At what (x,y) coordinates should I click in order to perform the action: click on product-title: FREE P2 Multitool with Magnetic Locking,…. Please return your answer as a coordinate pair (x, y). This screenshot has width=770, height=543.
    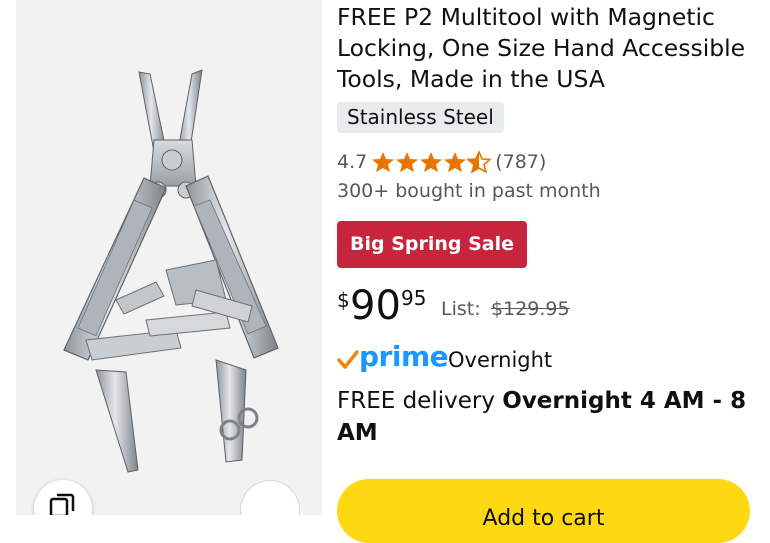
    Looking at the image, I should click on (549, 48).